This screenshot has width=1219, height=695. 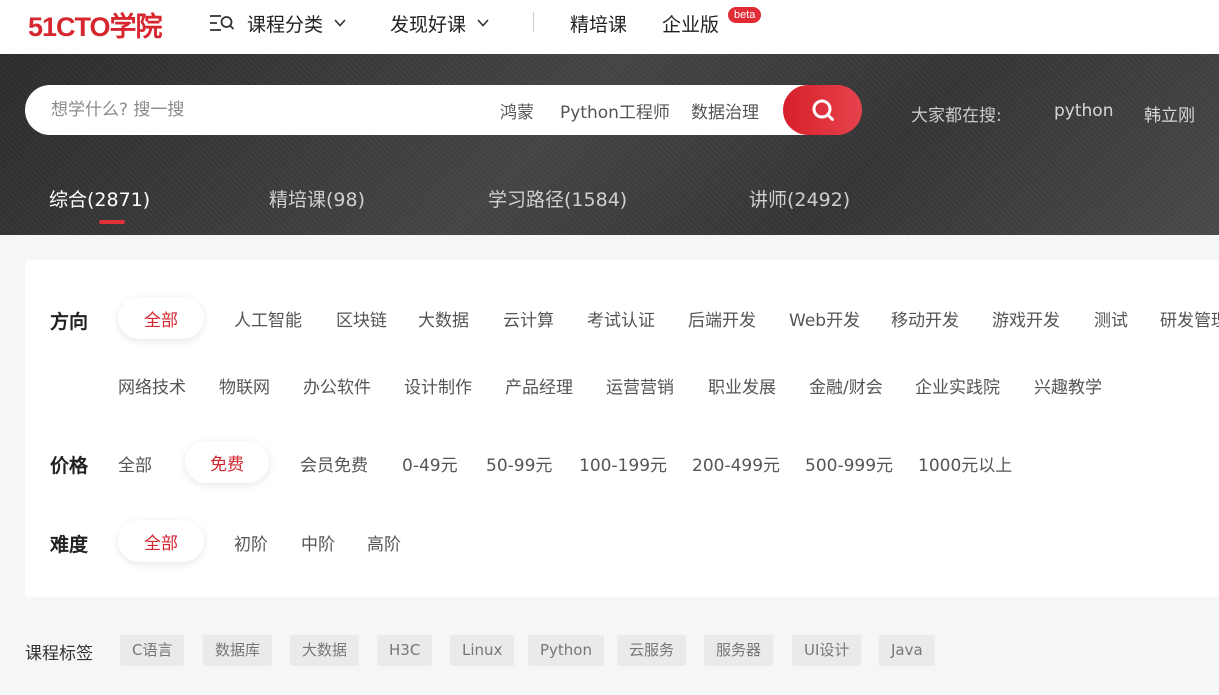 What do you see at coordinates (539, 385) in the screenshot?
I see `direction-option: 产品经理` at bounding box center [539, 385].